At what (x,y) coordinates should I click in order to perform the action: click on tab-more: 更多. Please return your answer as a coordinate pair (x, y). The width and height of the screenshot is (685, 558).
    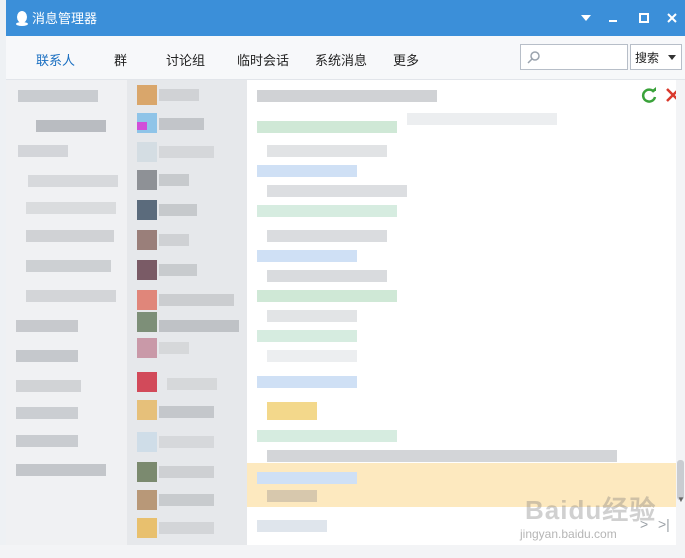
    Looking at the image, I should click on (406, 59).